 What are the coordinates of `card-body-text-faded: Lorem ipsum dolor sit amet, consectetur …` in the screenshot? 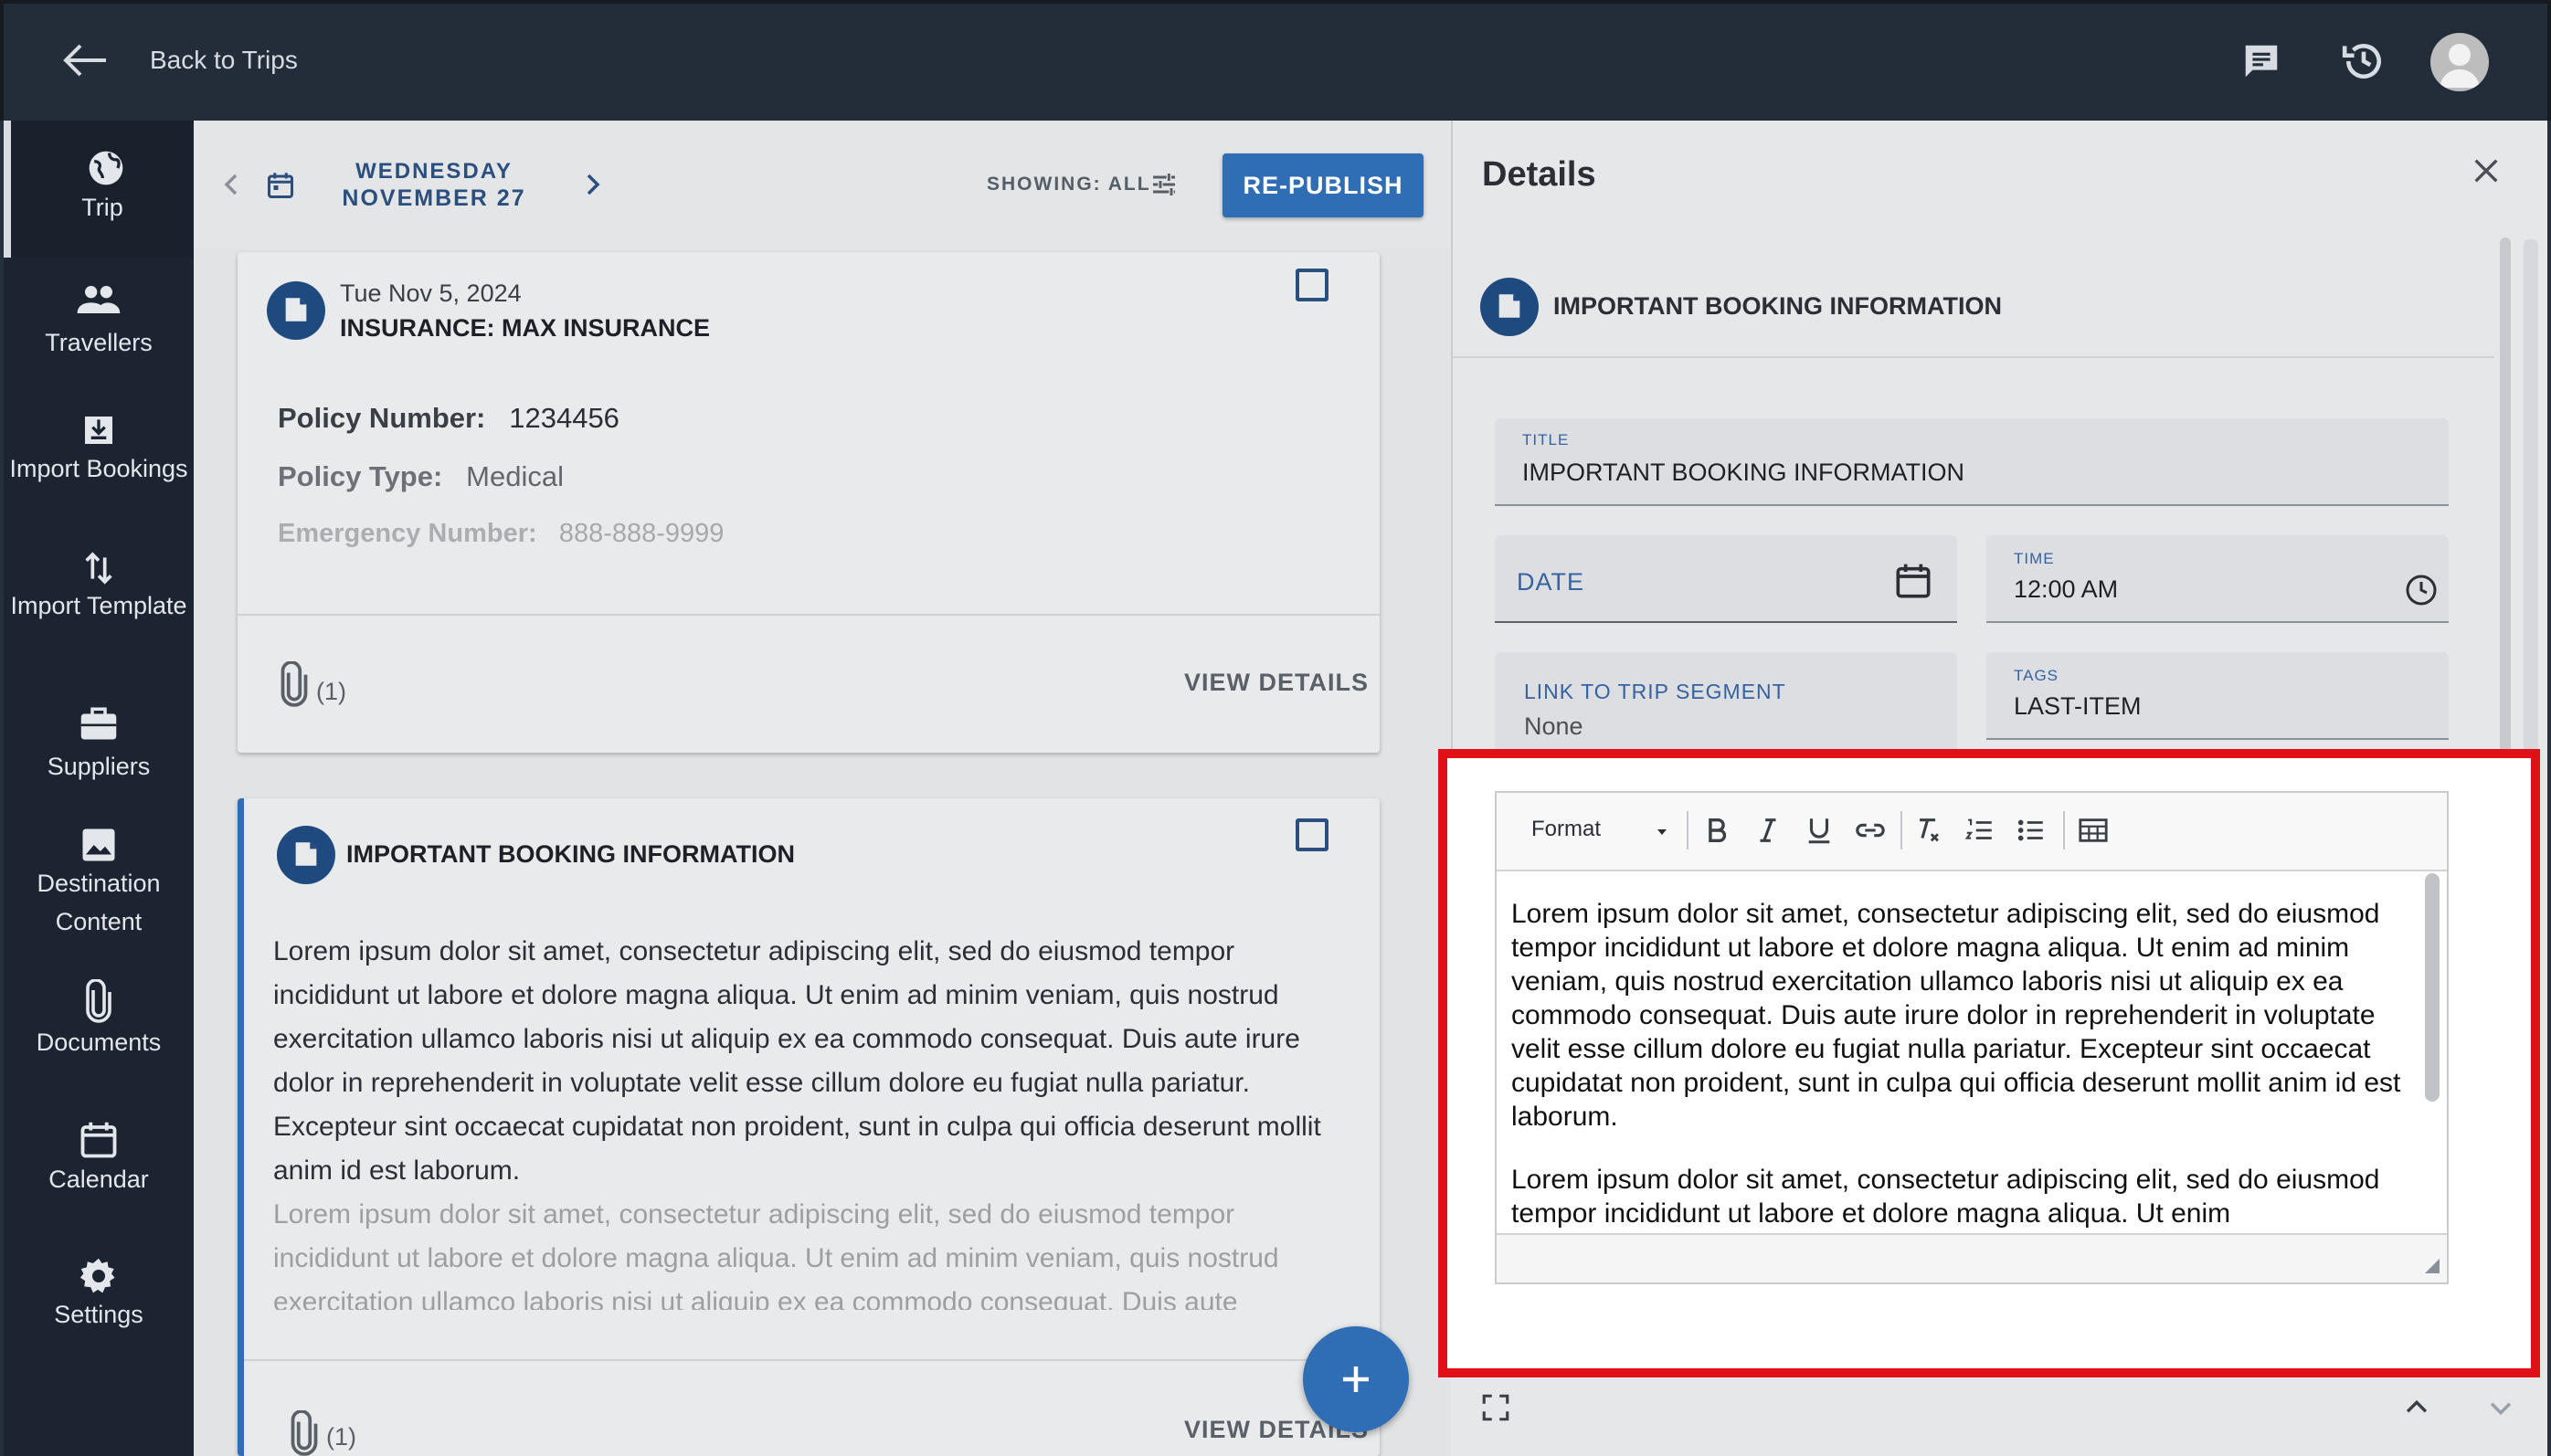 It's located at (776, 1254).